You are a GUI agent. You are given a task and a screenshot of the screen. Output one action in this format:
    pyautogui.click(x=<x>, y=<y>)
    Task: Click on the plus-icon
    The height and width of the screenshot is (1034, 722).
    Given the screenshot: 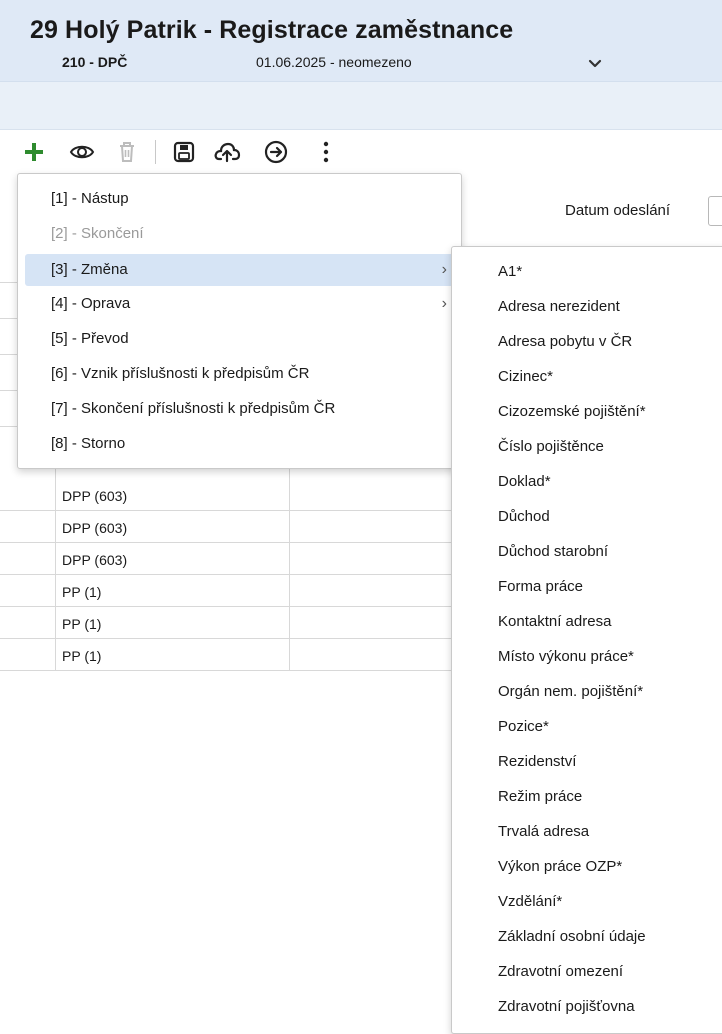 What is the action you would take?
    pyautogui.click(x=34, y=152)
    